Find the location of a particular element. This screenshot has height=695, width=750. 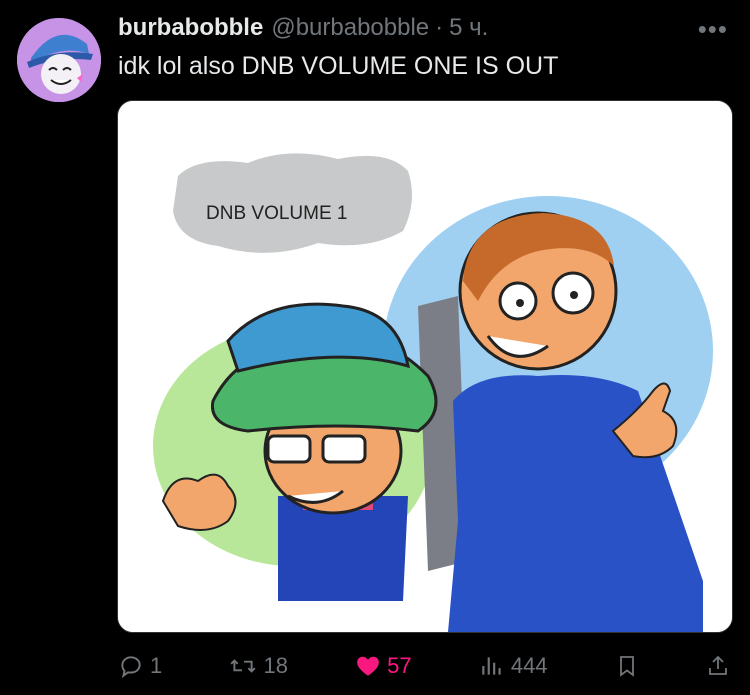

bookmark-icon is located at coordinates (626, 666).